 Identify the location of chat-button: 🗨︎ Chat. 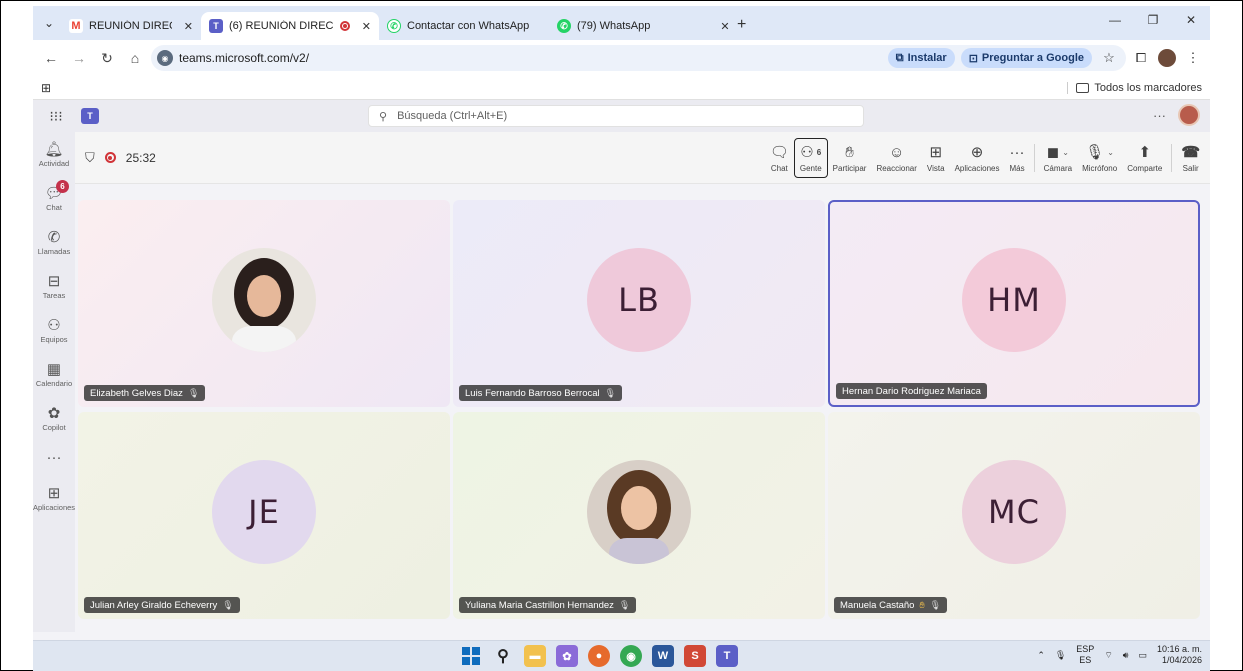
(779, 158).